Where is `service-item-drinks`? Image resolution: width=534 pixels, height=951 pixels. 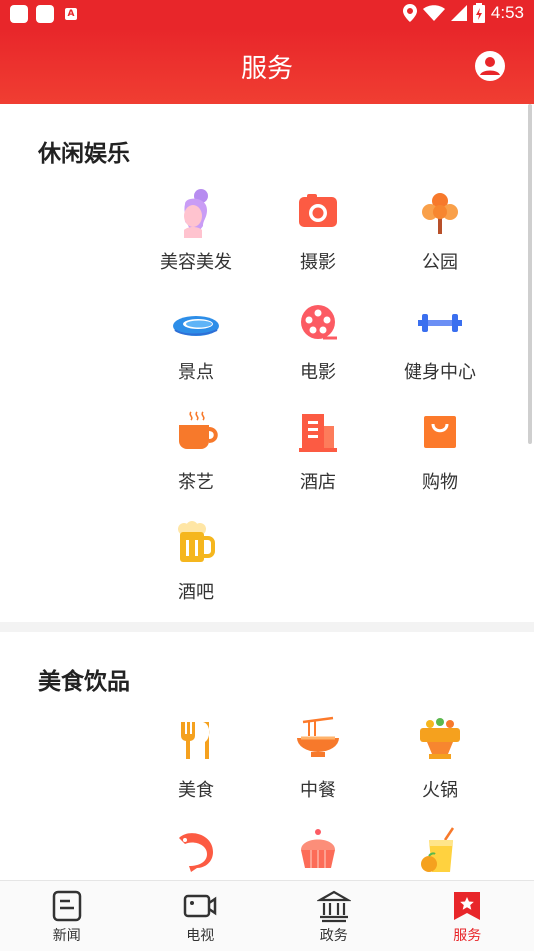 service-item-drinks is located at coordinates (440, 850).